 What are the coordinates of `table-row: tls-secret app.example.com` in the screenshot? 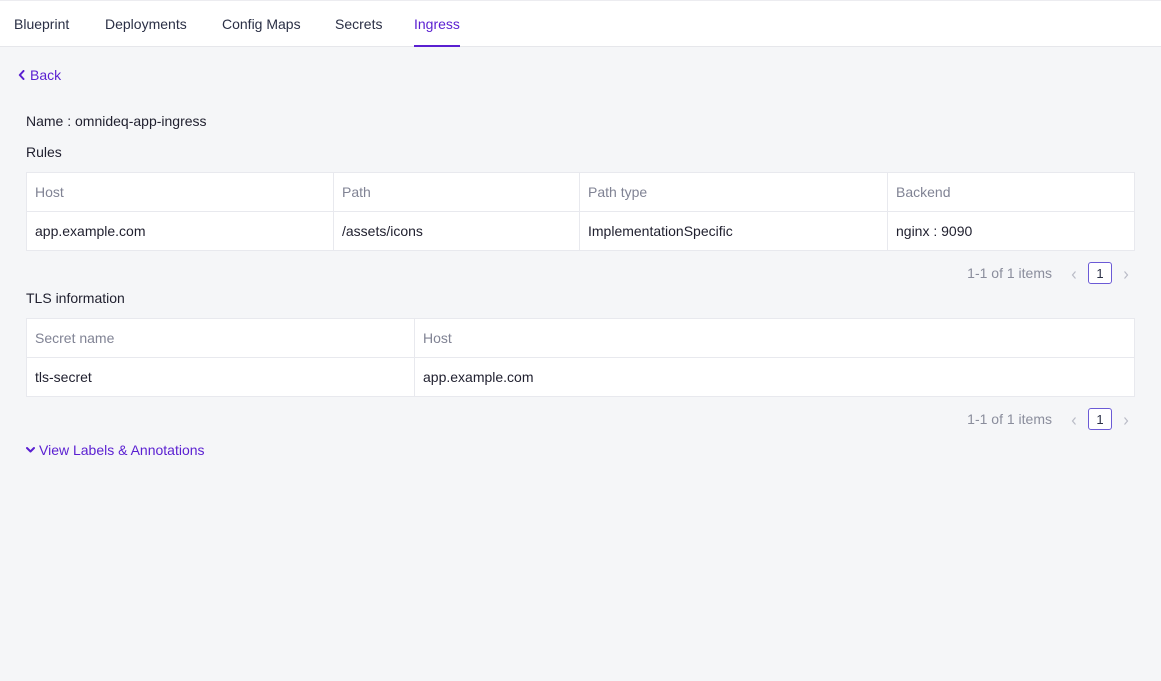 It's located at (580, 377).